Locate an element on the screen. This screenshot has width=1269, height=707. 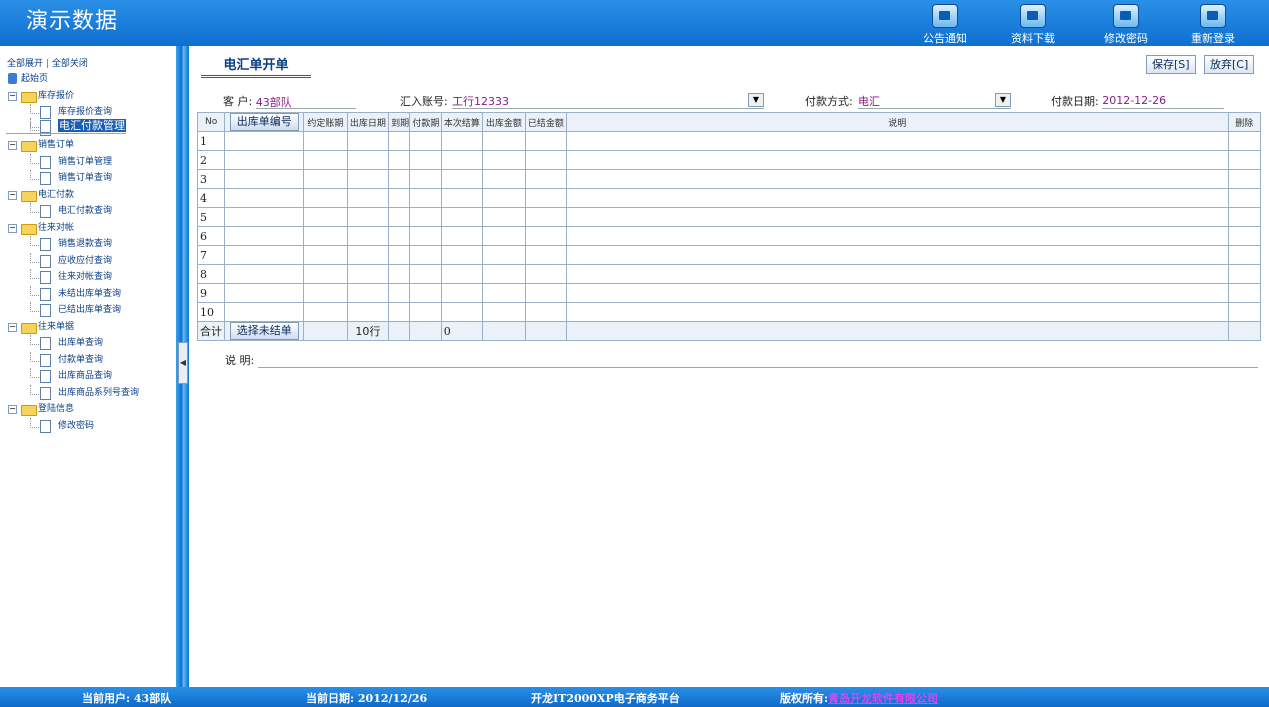
memo-input is located at coordinates (757, 360).